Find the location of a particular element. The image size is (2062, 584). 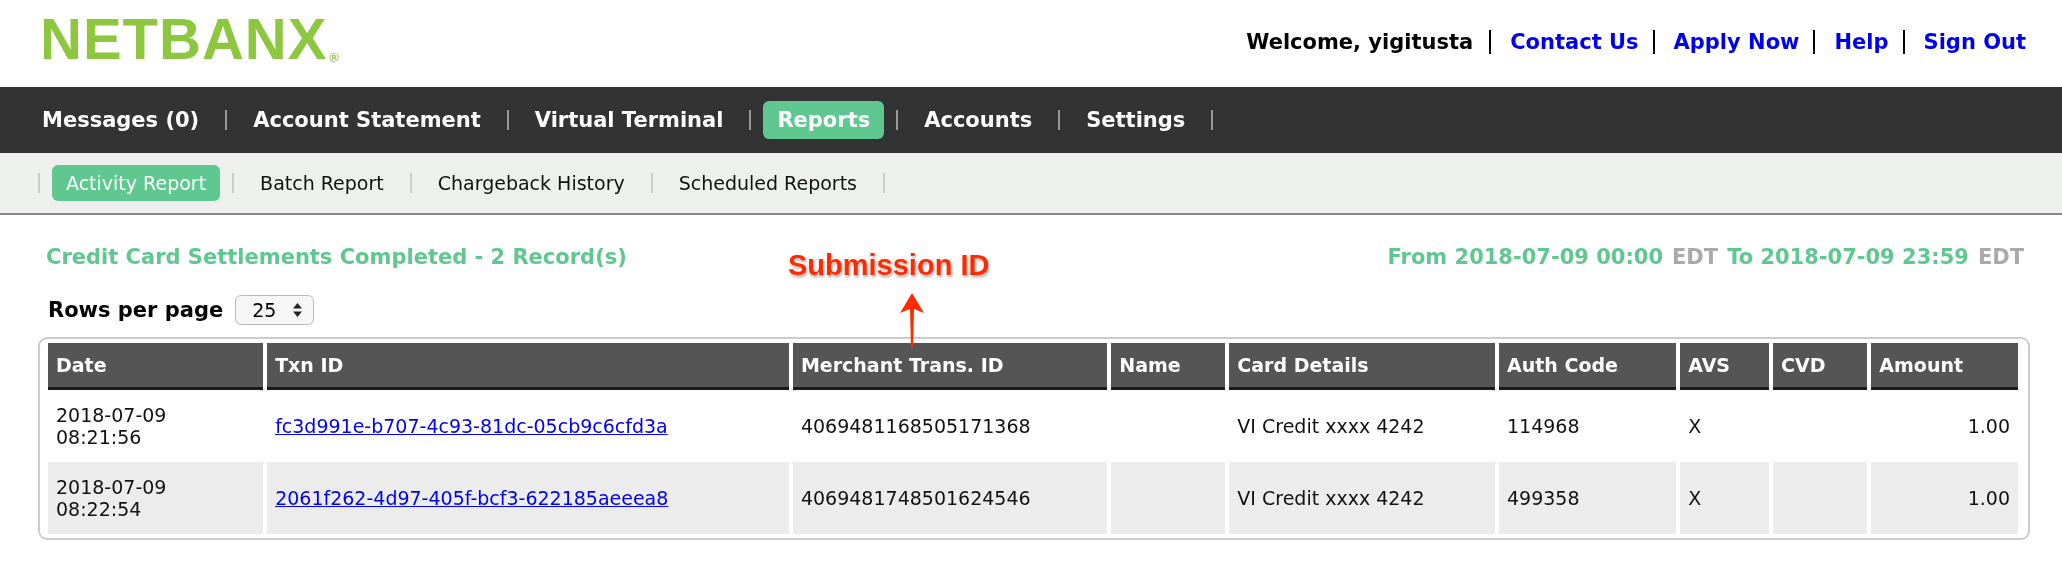

header-link: Contact Us is located at coordinates (1571, 41).